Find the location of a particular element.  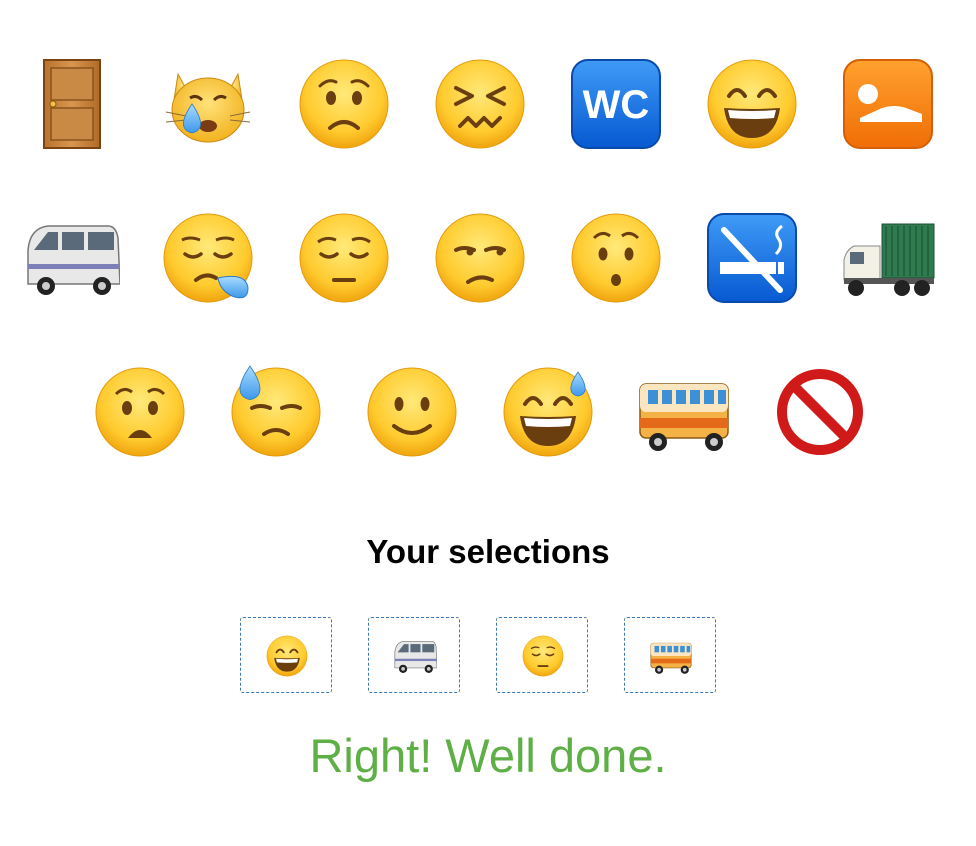

wc-sign-icon: WC is located at coordinates (616, 104).